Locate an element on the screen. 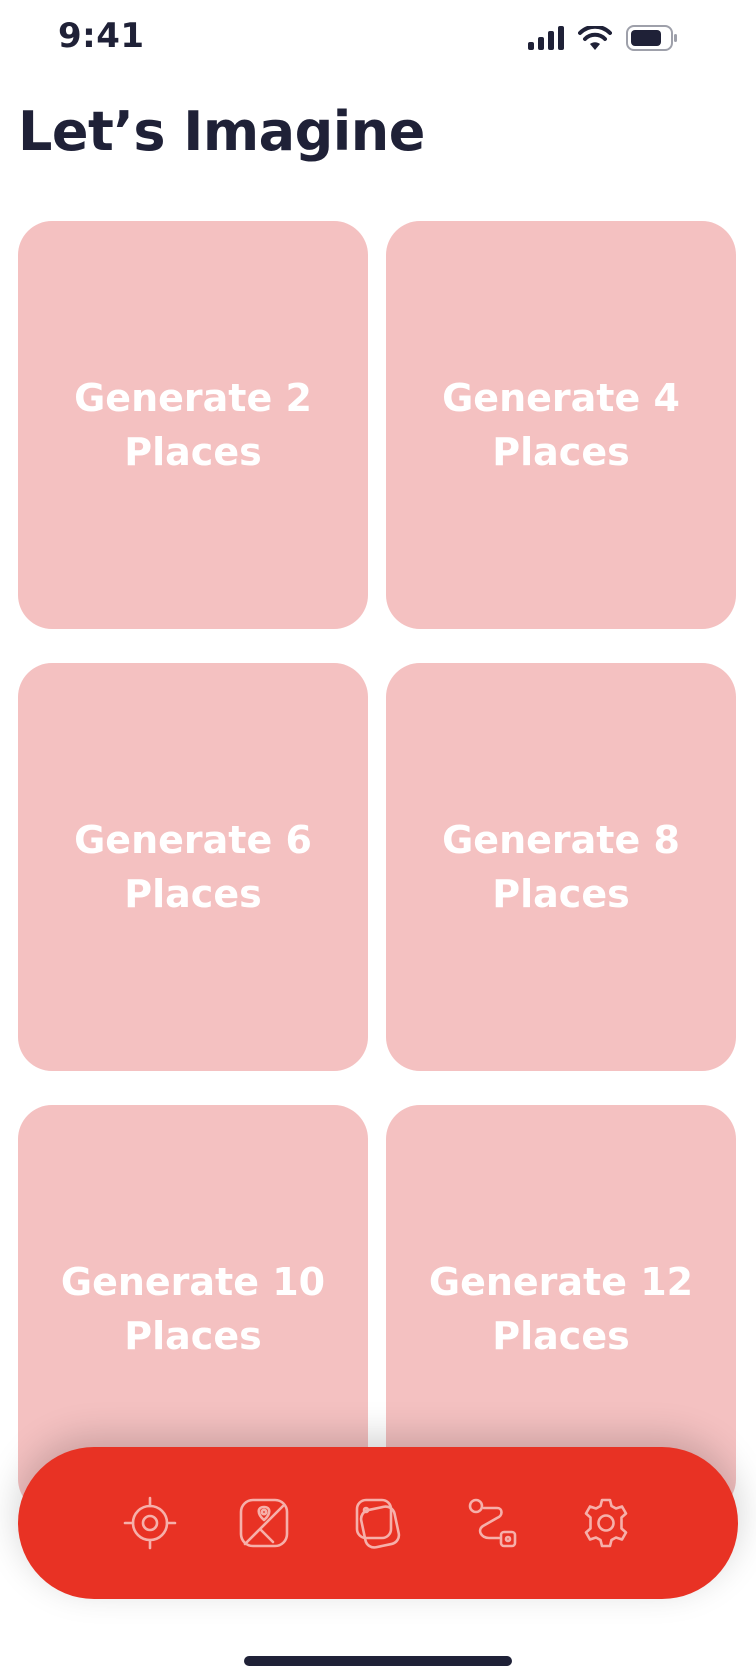 The height and width of the screenshot is (1674, 756). status-icons is located at coordinates (603, 38).